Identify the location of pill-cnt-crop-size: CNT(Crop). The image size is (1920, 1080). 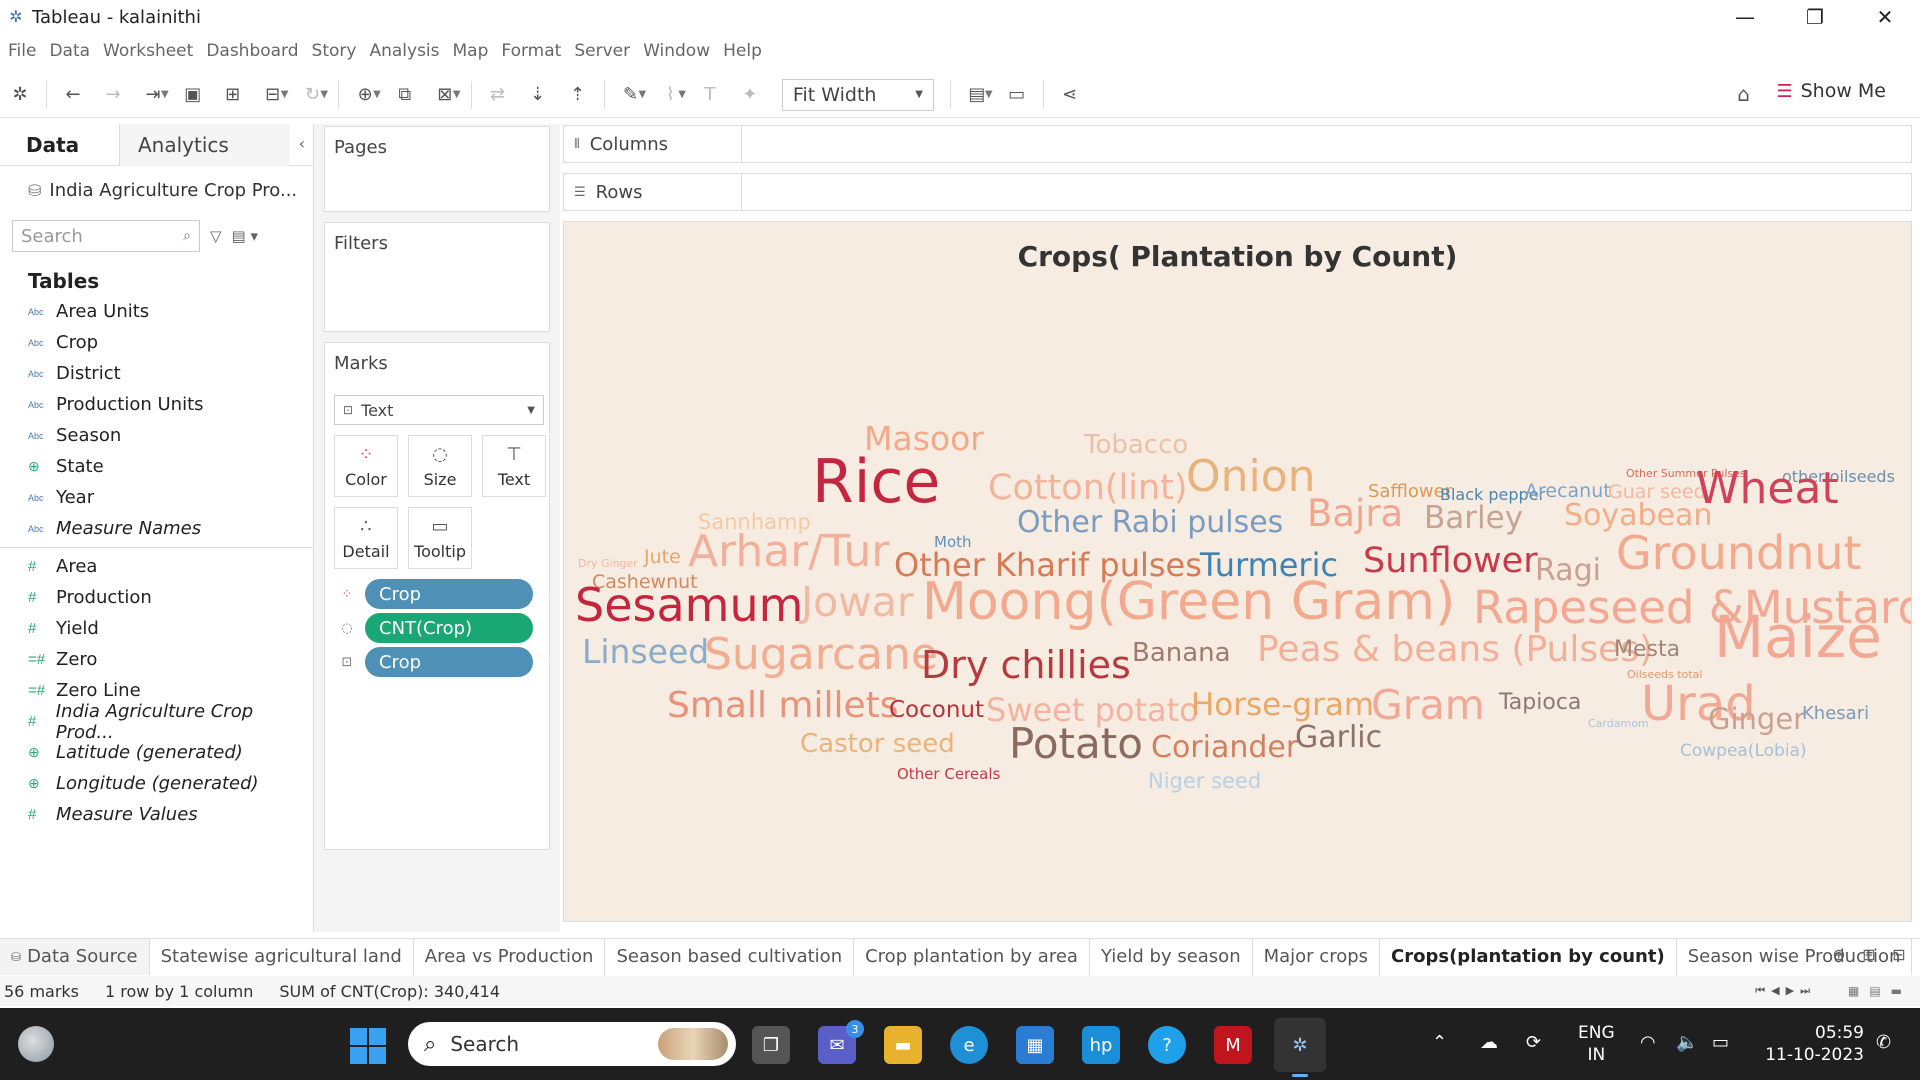
(449, 628).